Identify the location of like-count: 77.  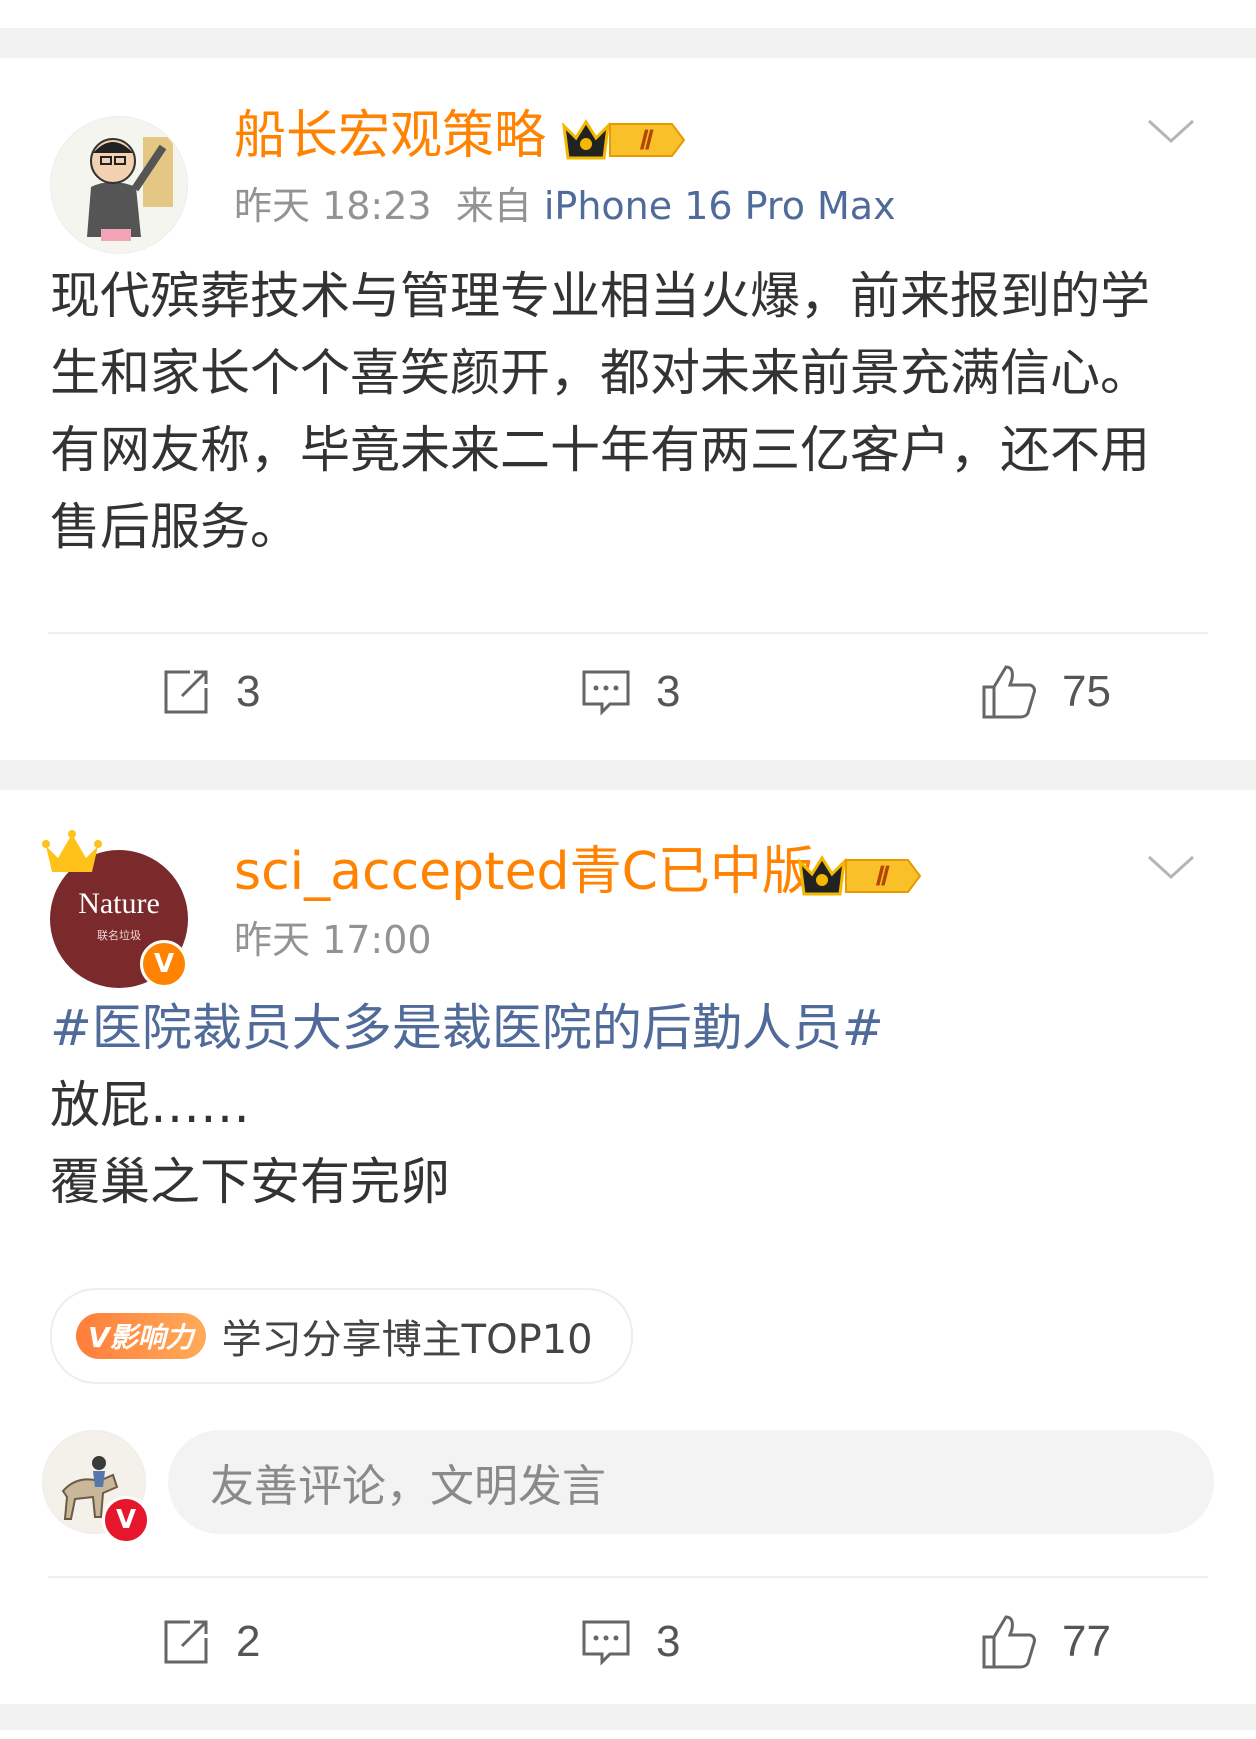
(1086, 1641).